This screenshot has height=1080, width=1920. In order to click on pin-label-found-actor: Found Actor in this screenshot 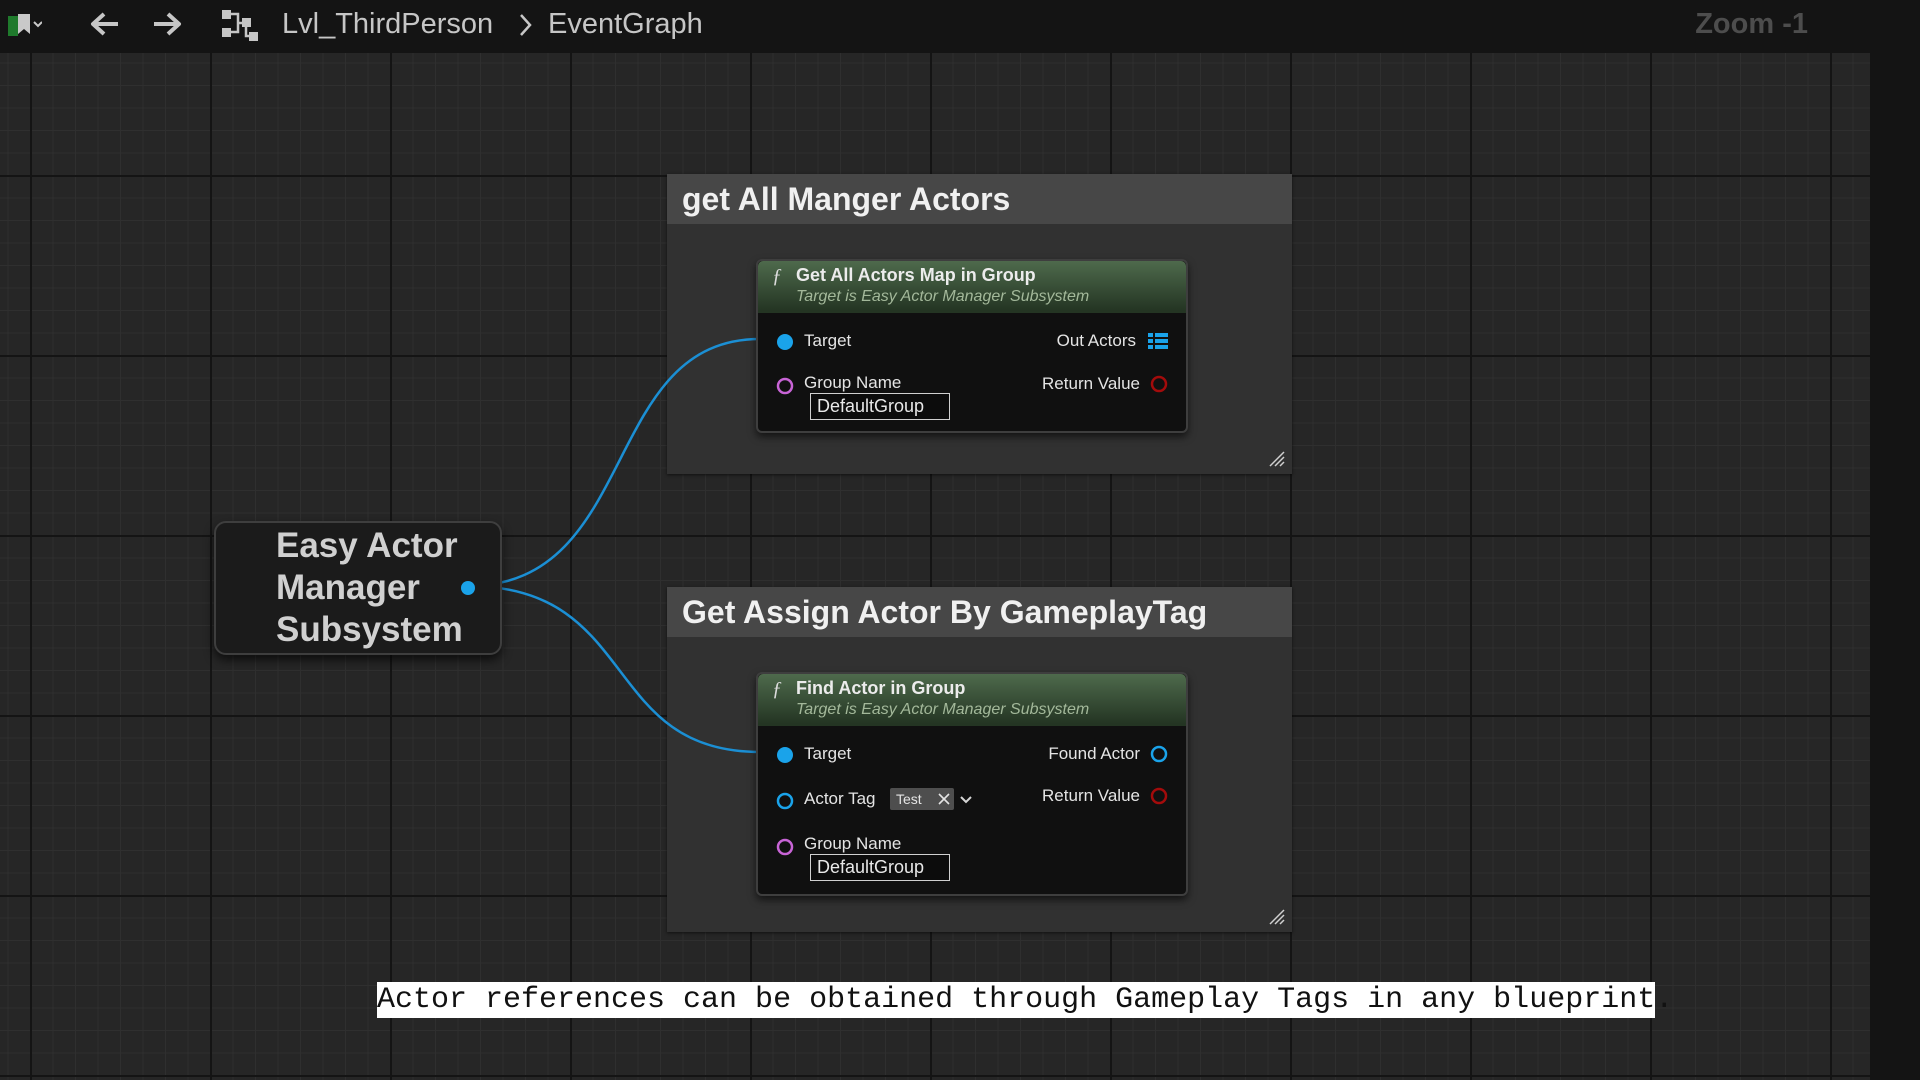, I will do `click(1094, 753)`.